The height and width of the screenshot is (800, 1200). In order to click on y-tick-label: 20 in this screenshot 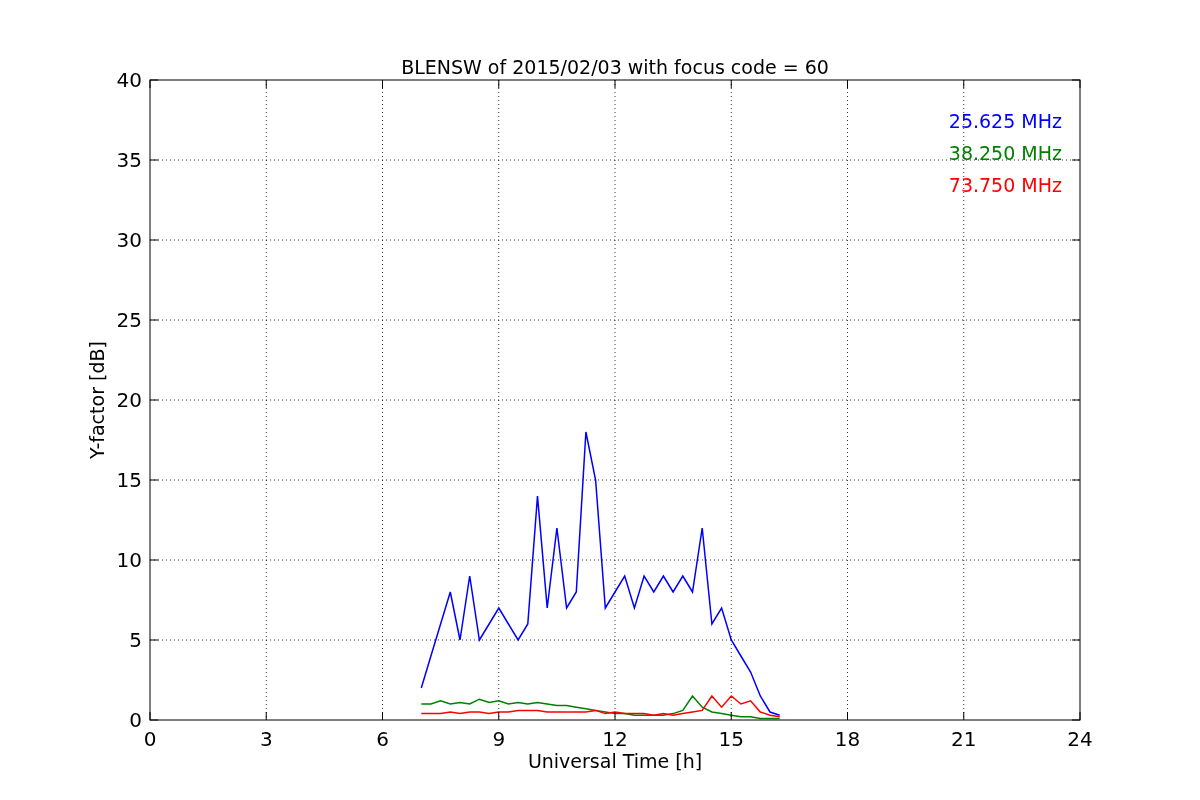, I will do `click(129, 400)`.